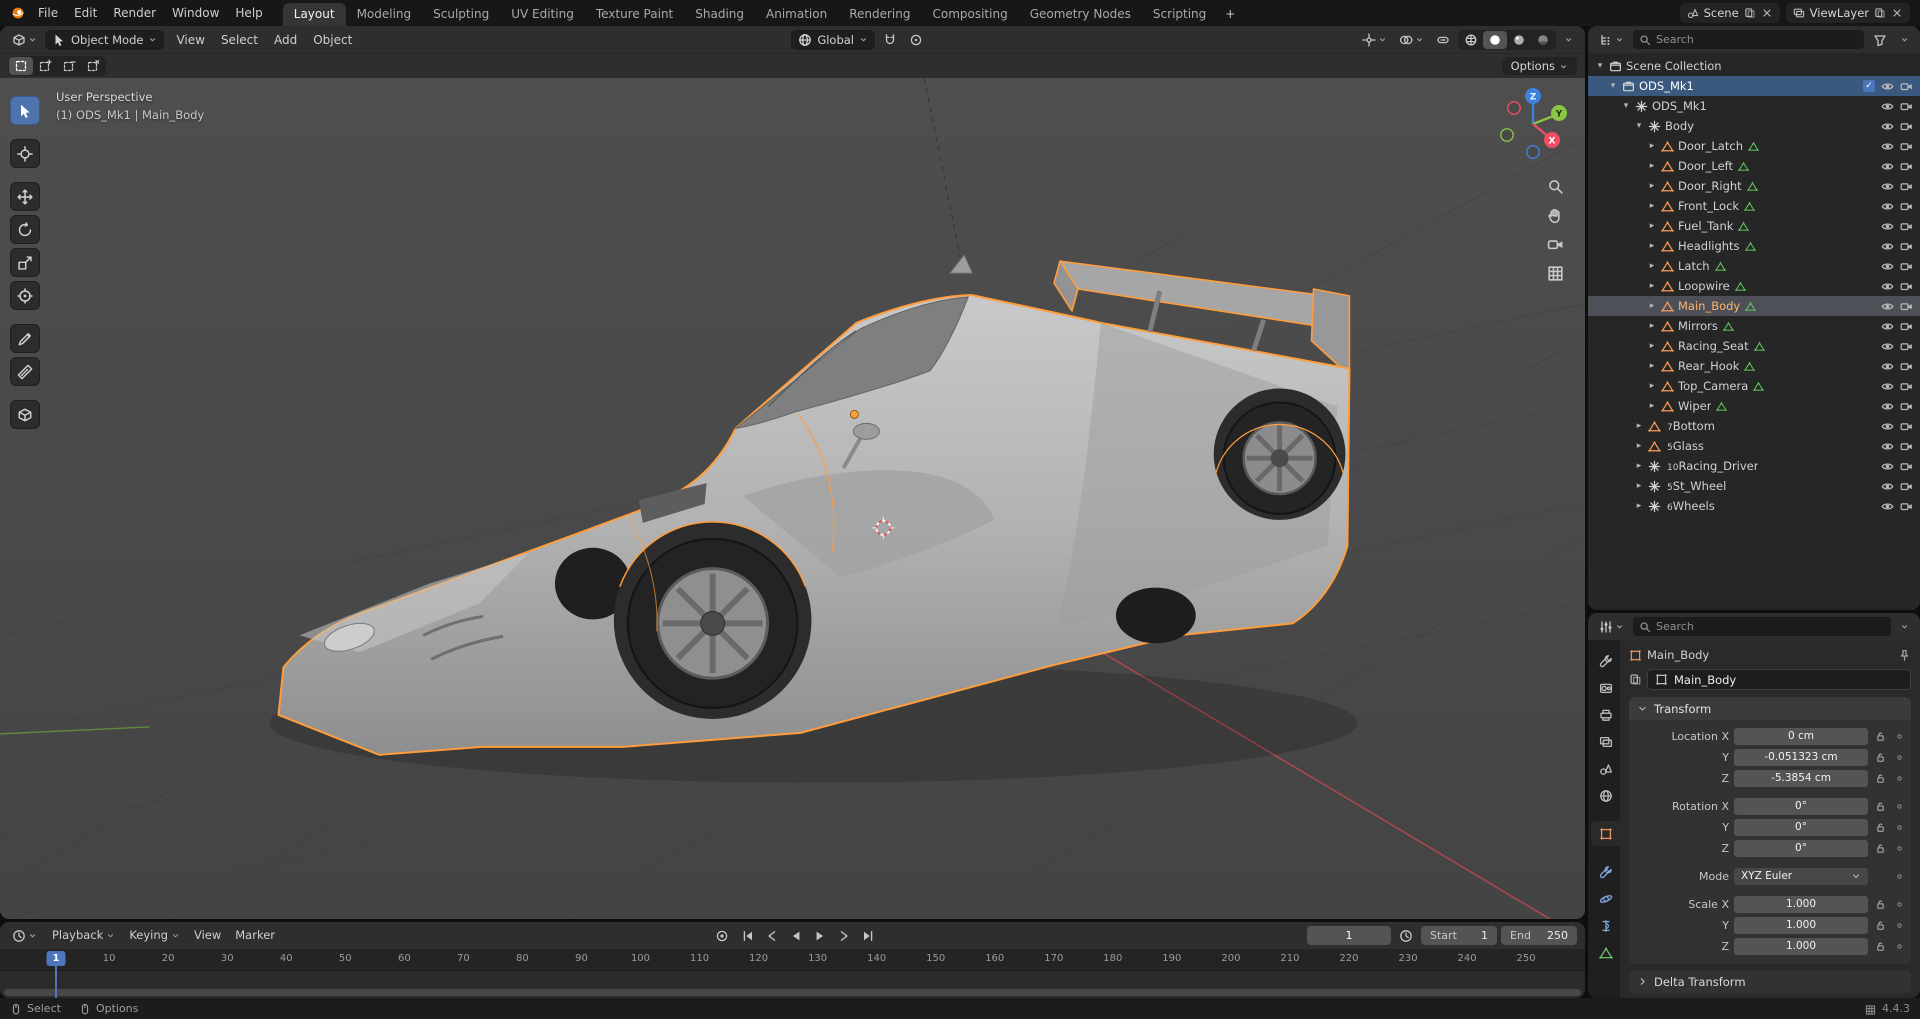 The image size is (1920, 1019). What do you see at coordinates (1754, 166) in the screenshot?
I see `outliner-row-door_left: ▸ Door_Left` at bounding box center [1754, 166].